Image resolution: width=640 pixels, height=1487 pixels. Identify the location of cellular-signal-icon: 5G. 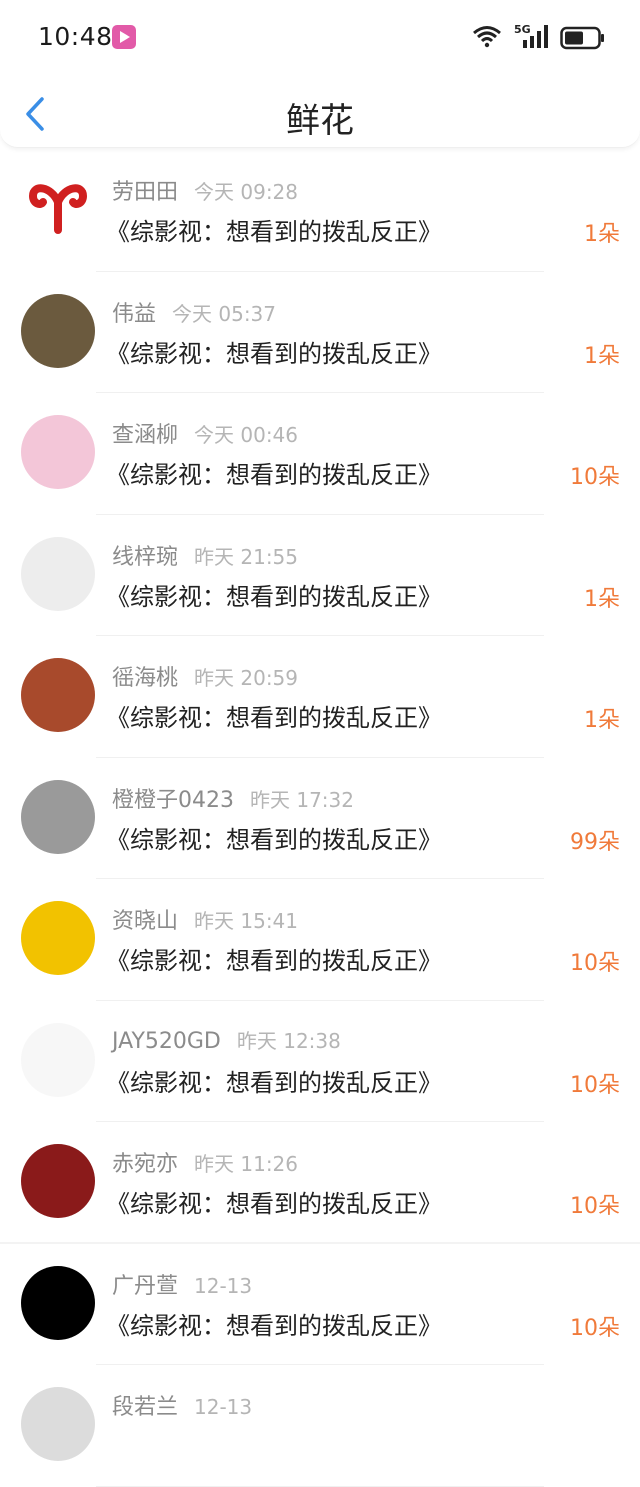
(532, 38).